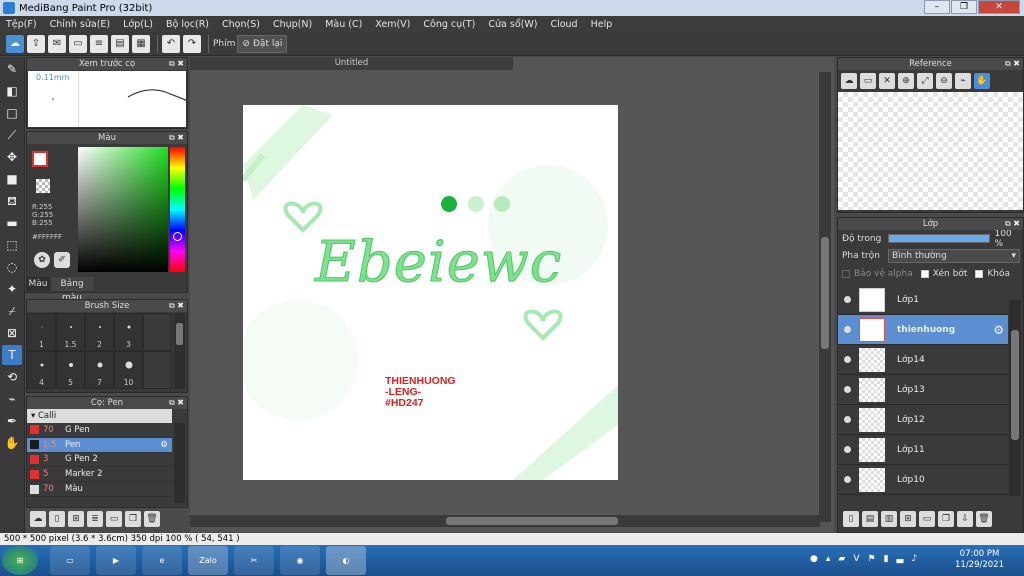 The image size is (1024, 576). Describe the element at coordinates (12, 421) in the screenshot. I see `pen-tool-icon: ✒` at that location.